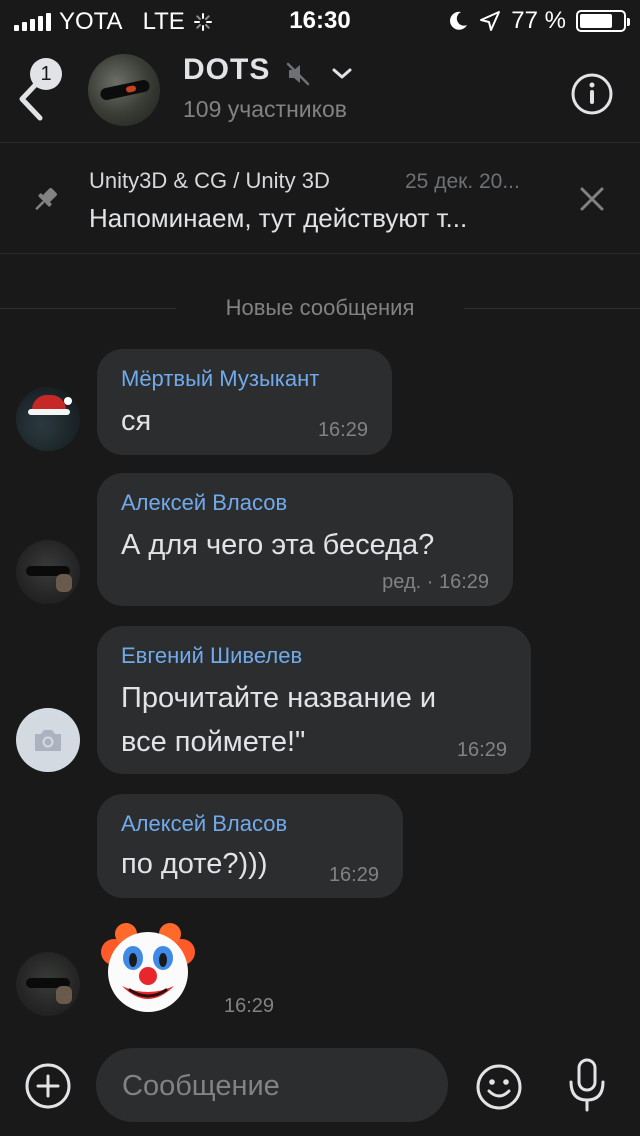 This screenshot has width=640, height=1136. Describe the element at coordinates (342, 74) in the screenshot. I see `chevron-down-icon` at that location.